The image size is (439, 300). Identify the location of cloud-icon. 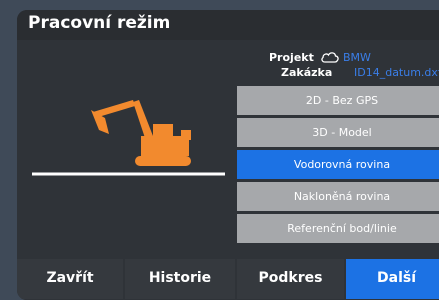
(330, 57).